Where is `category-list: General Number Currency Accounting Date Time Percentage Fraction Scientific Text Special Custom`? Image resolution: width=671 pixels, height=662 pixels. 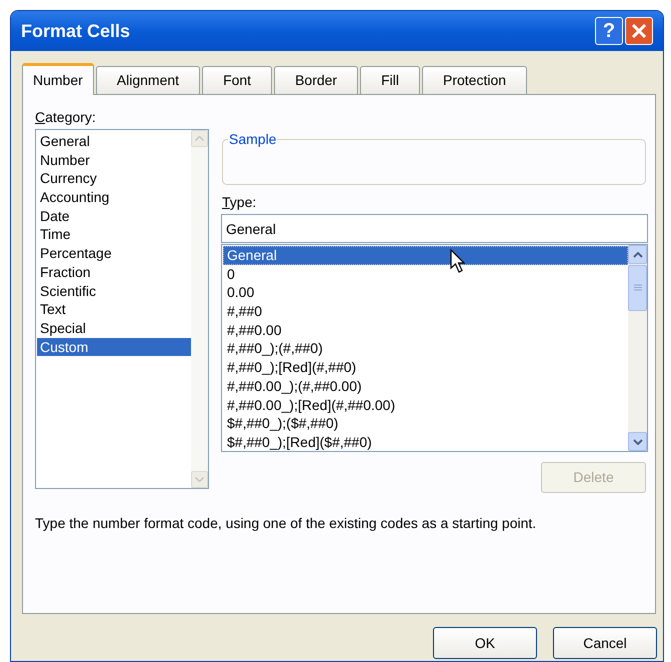
category-list: General Number Currency Accounting Date Time Percentage Fraction Scientific Text Special Custom is located at coordinates (122, 309).